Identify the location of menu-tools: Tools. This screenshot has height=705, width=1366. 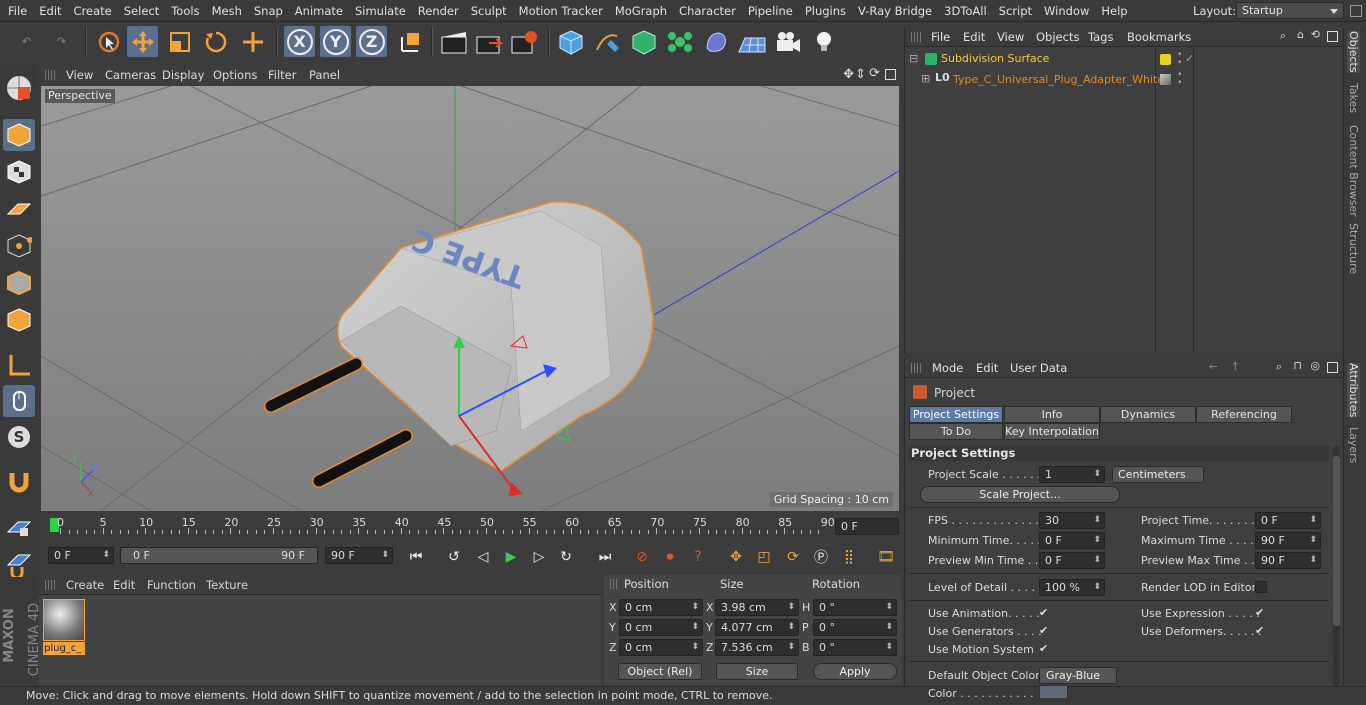
(185, 11).